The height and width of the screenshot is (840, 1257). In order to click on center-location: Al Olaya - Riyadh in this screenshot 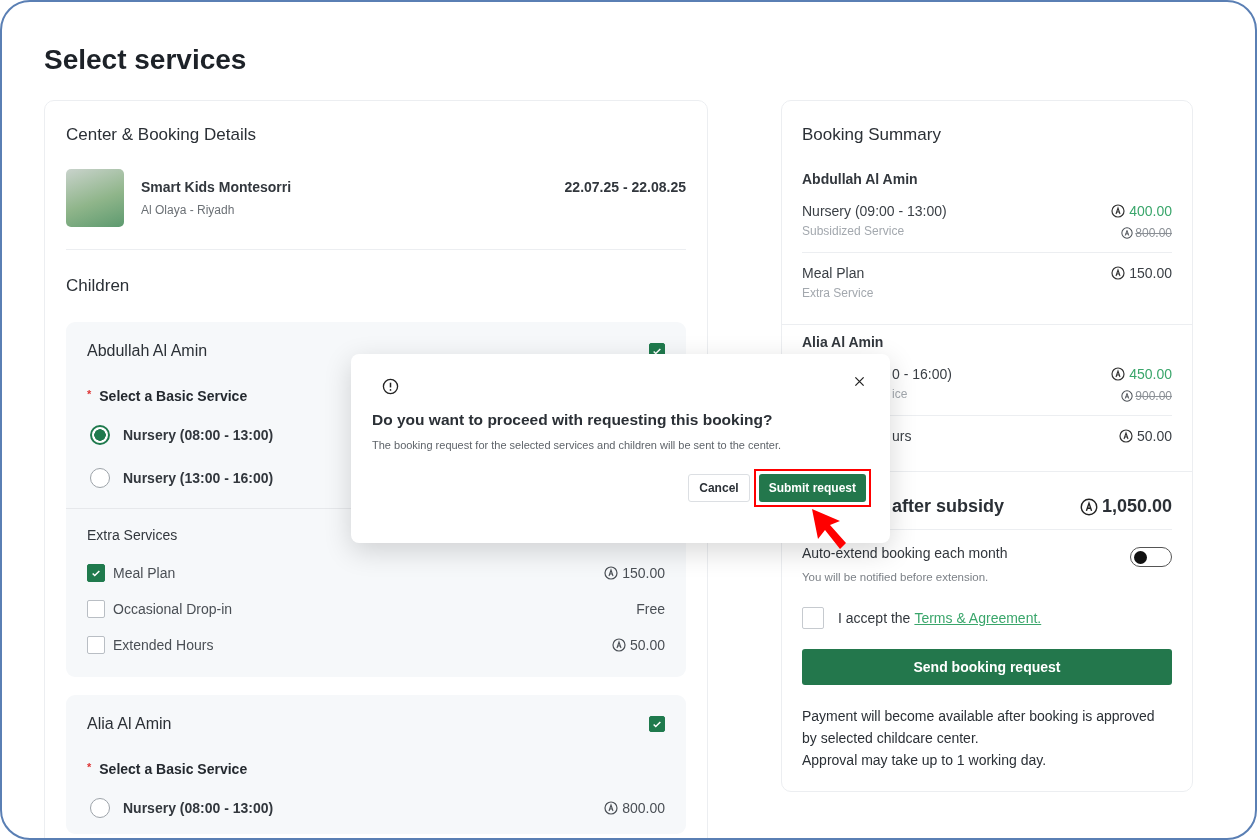, I will do `click(188, 210)`.